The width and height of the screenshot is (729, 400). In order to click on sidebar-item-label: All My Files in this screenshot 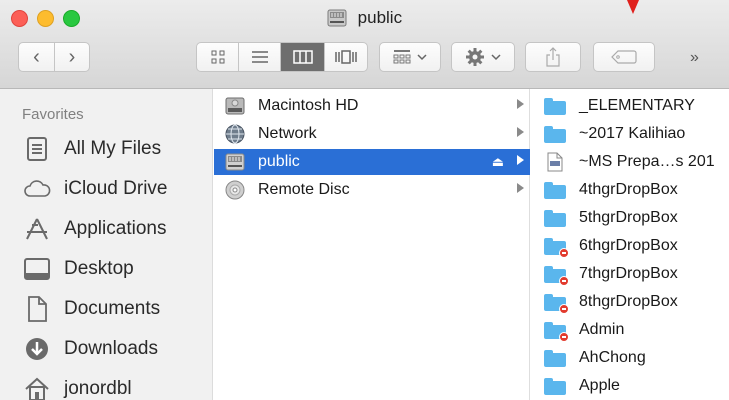, I will do `click(113, 148)`.